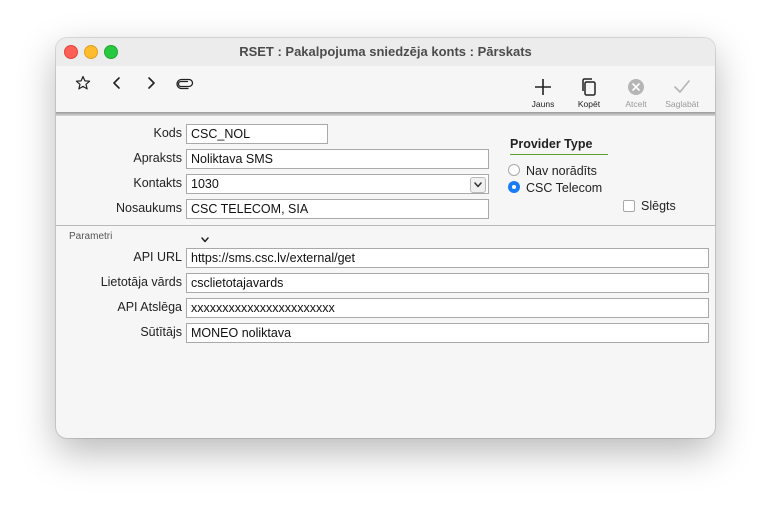 This screenshot has height=513, width=771. What do you see at coordinates (385, 114) in the screenshot?
I see `toolbar-divider` at bounding box center [385, 114].